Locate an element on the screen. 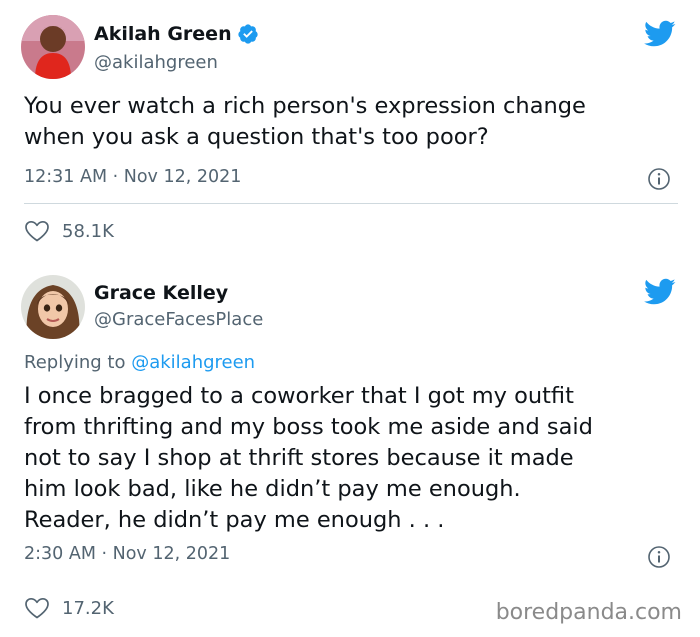 This screenshot has width=700, height=637. divider is located at coordinates (351, 203).